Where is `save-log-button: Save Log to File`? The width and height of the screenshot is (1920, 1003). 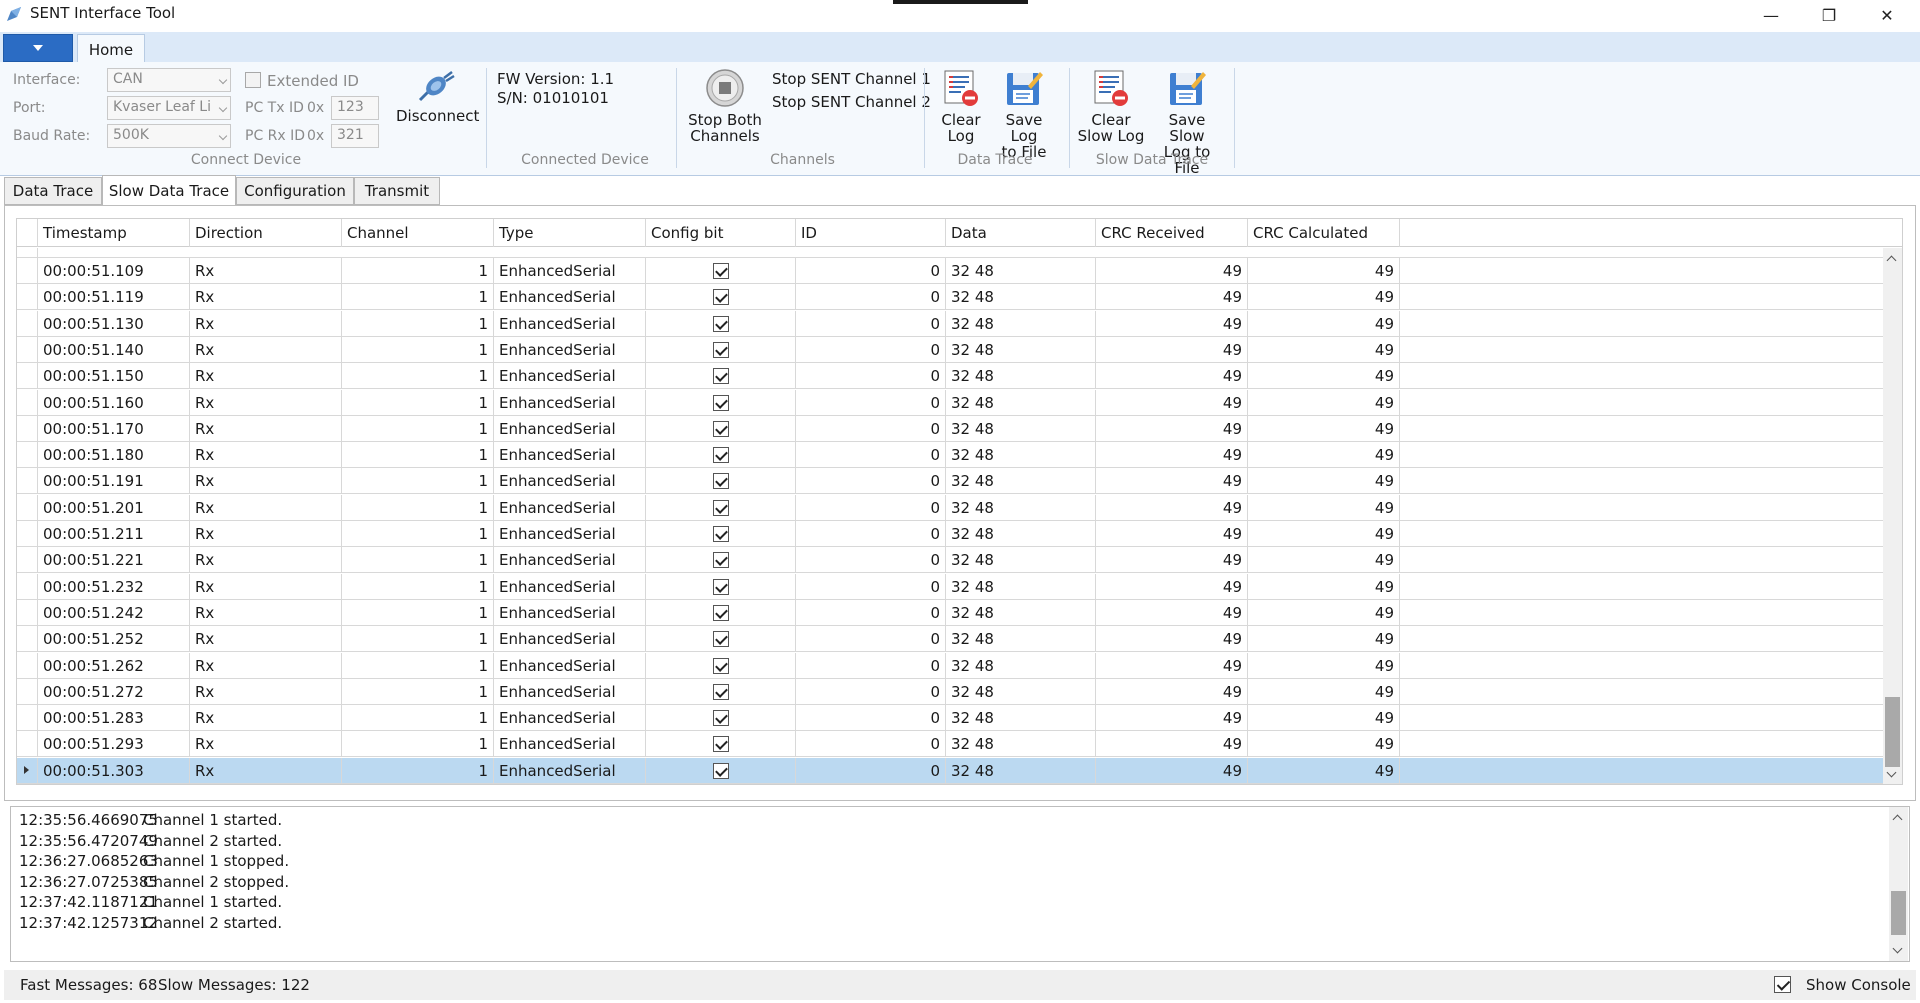 save-log-button: Save Log to File is located at coordinates (1024, 114).